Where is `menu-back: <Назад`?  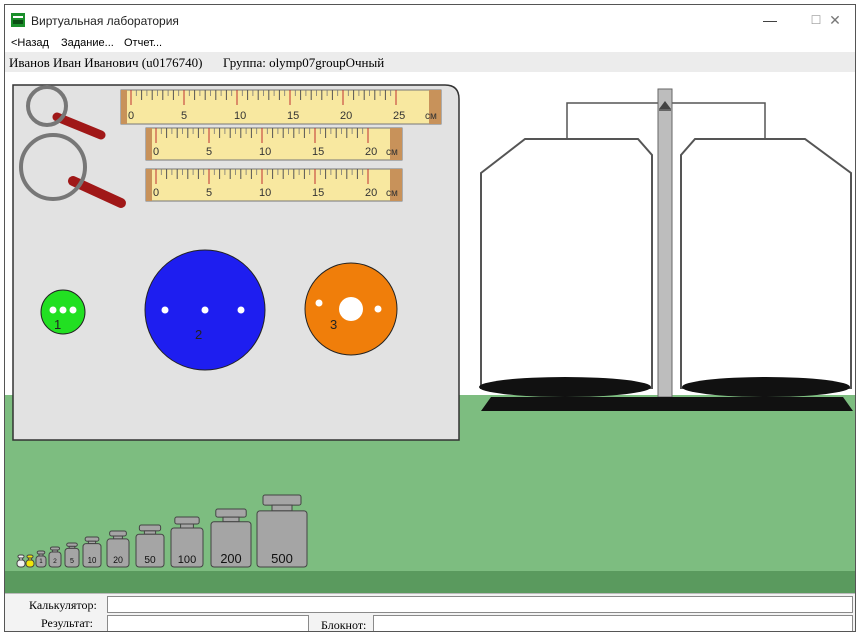
menu-back: <Назад is located at coordinates (30, 43).